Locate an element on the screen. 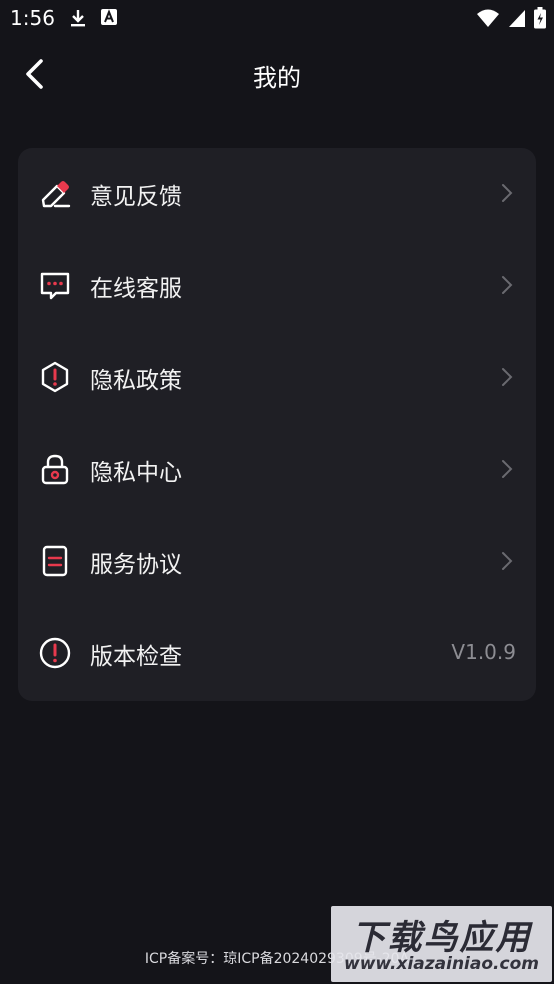 The height and width of the screenshot is (984, 554). menu-item-service-agreement: 服务协议 is located at coordinates (277, 562).